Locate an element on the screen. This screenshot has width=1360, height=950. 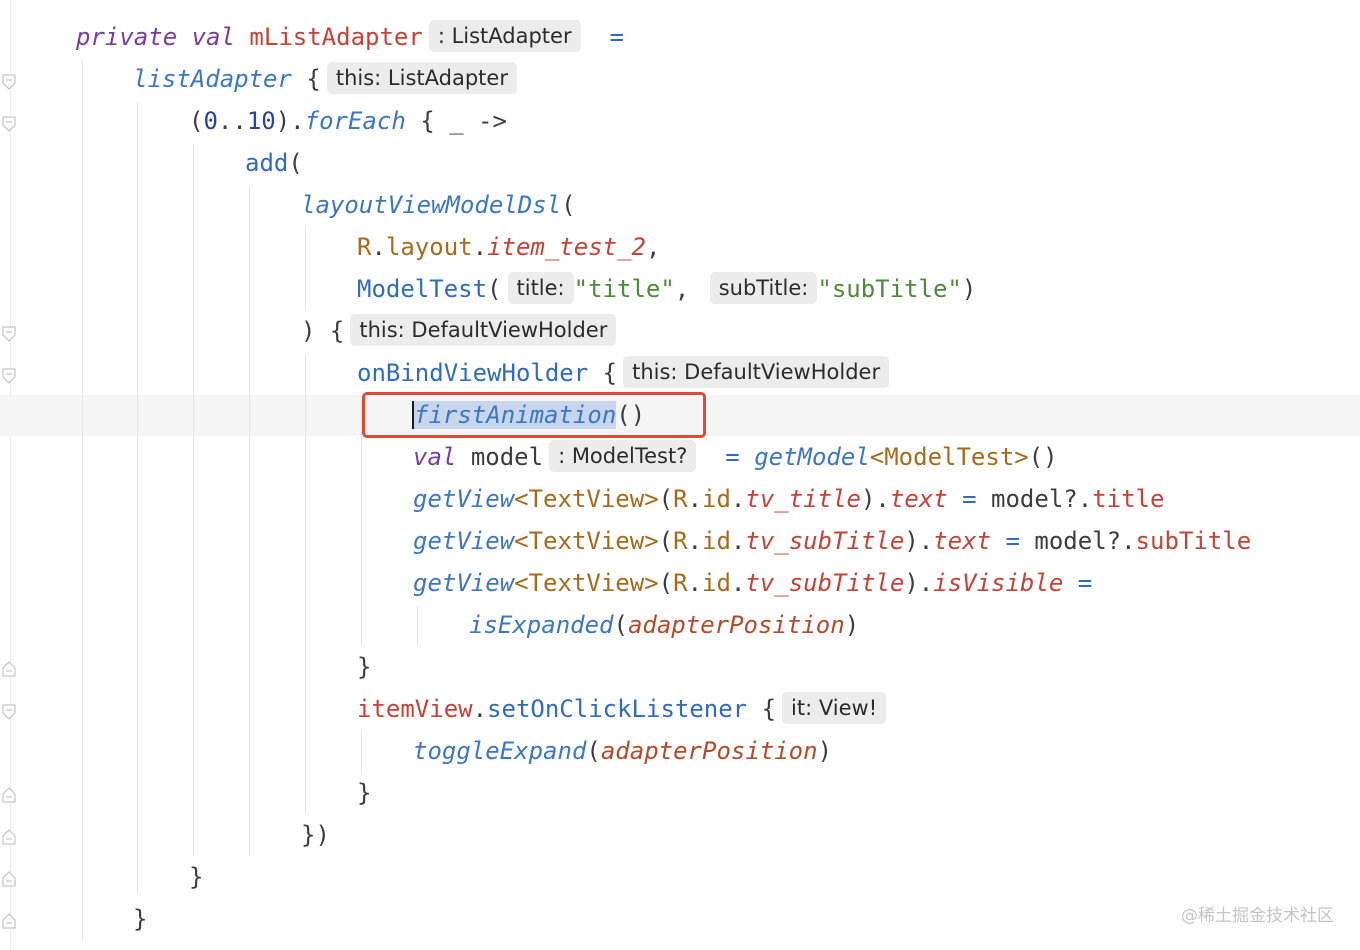
function-call: add is located at coordinates (267, 163).